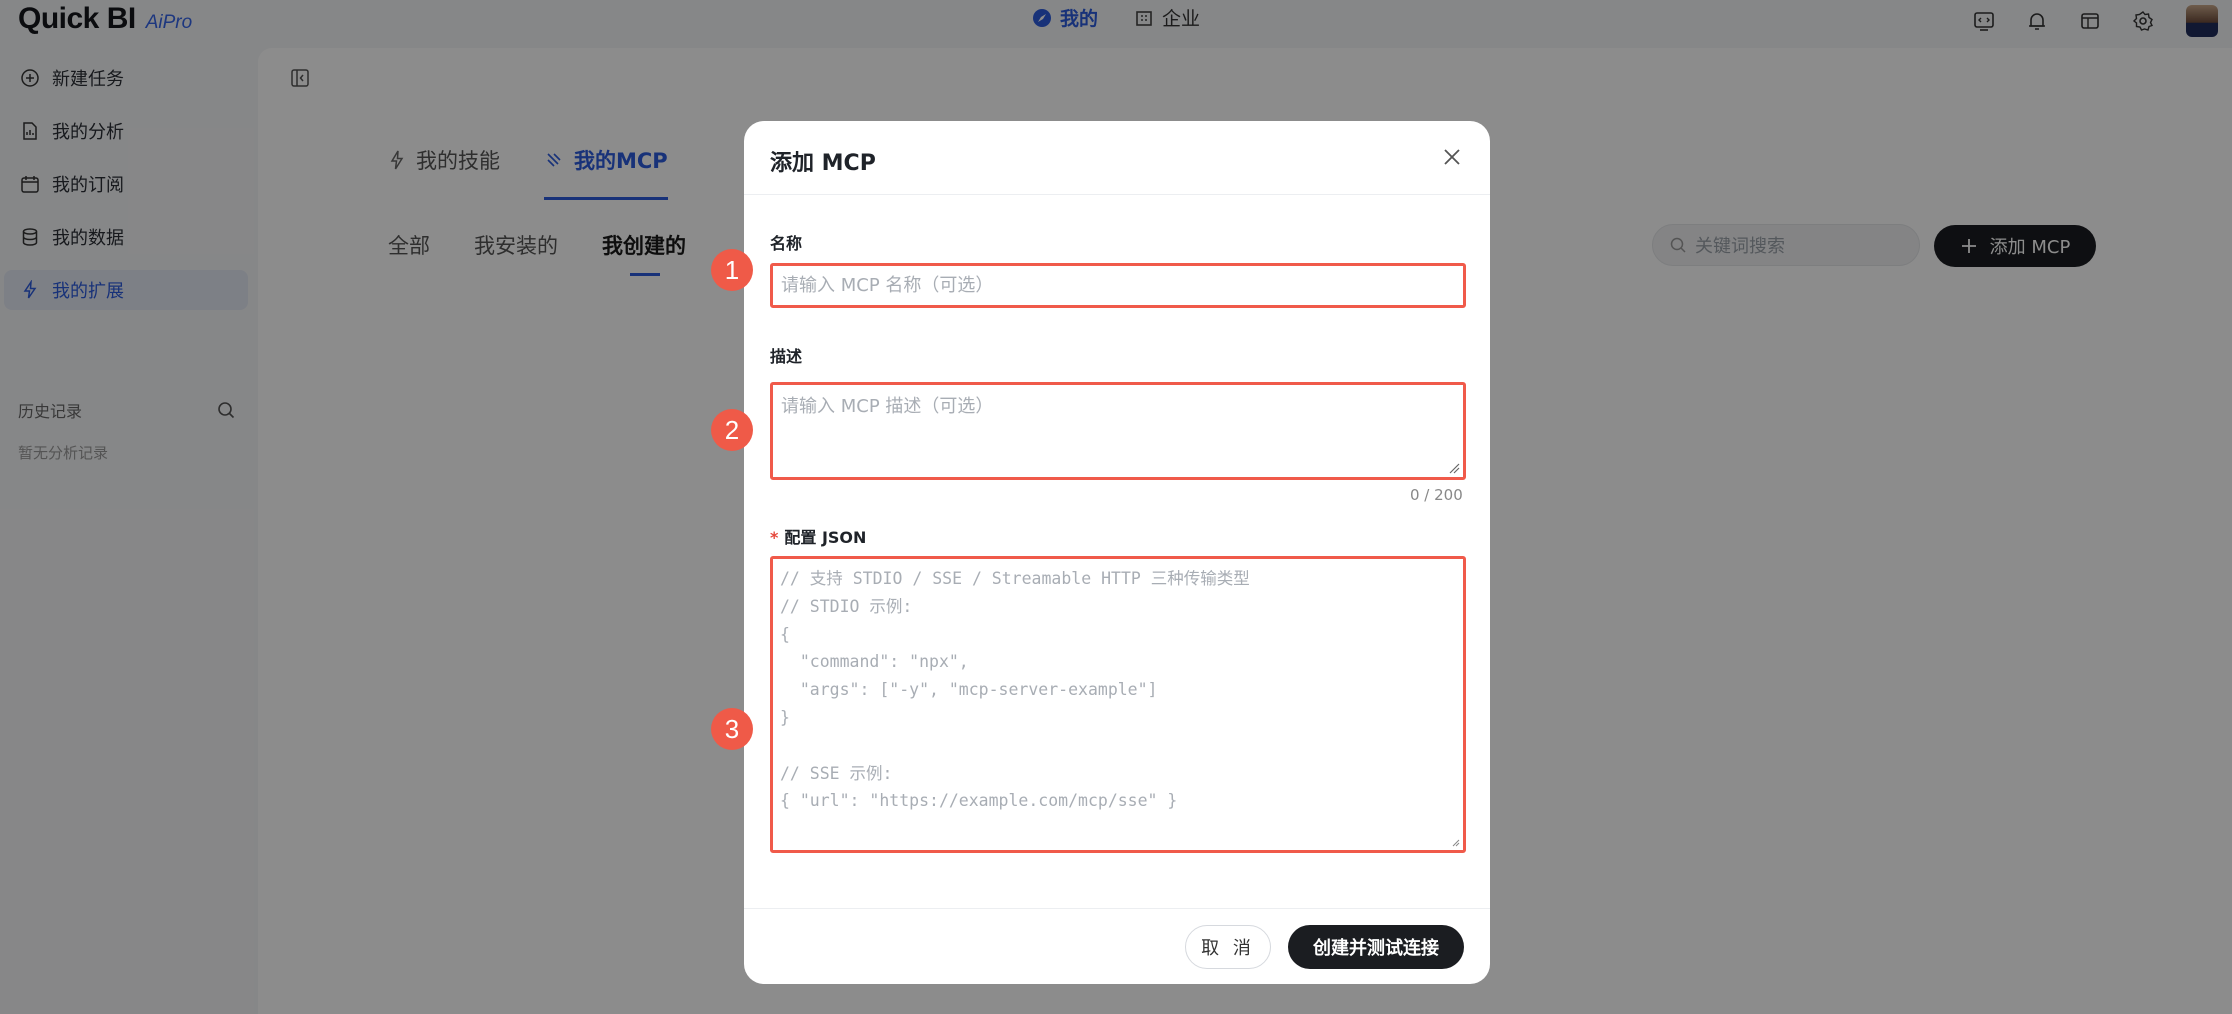 Image resolution: width=2232 pixels, height=1014 pixels. I want to click on description-label: 描述, so click(786, 356).